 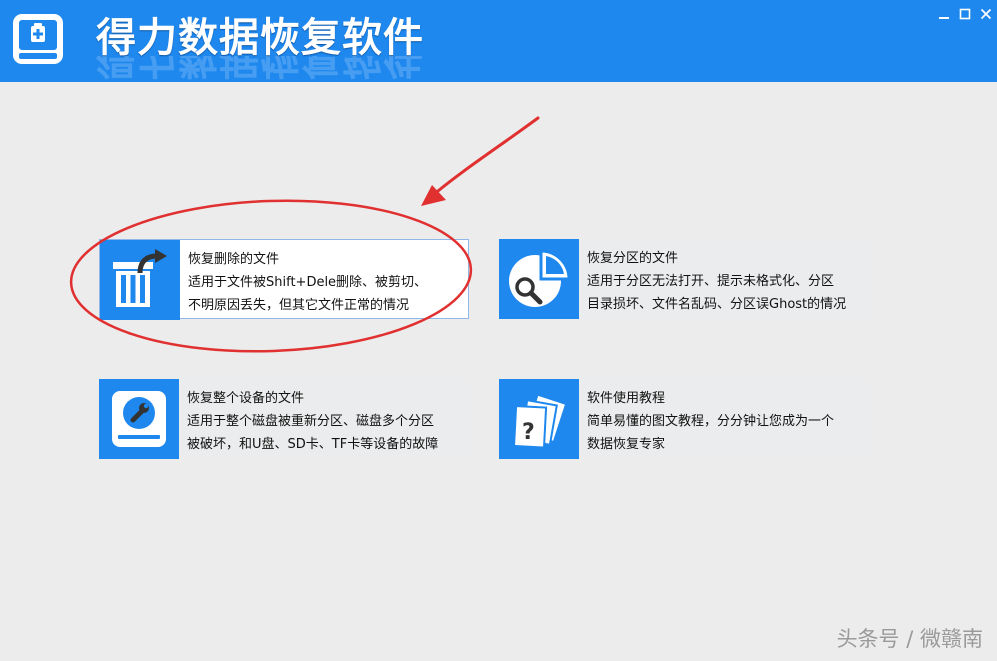 I want to click on app-title: 得力数据恢复软件, so click(x=260, y=38).